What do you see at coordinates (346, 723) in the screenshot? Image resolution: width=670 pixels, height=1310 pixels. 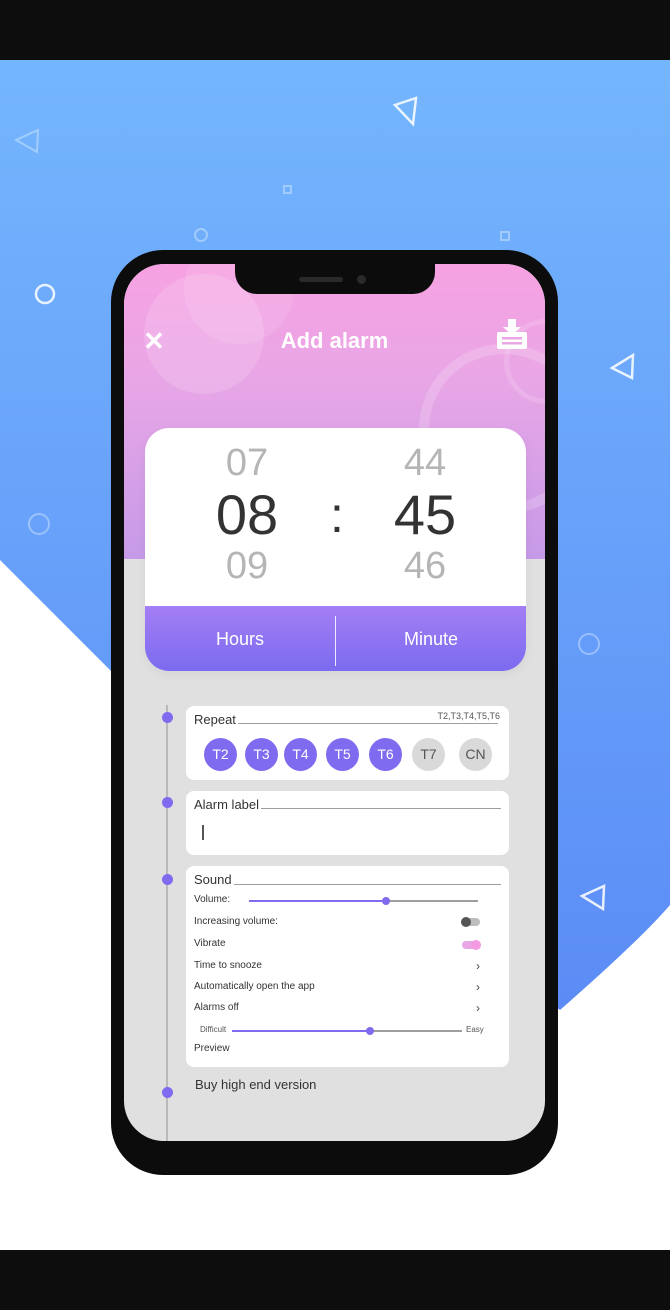 I see `repeat-divider` at bounding box center [346, 723].